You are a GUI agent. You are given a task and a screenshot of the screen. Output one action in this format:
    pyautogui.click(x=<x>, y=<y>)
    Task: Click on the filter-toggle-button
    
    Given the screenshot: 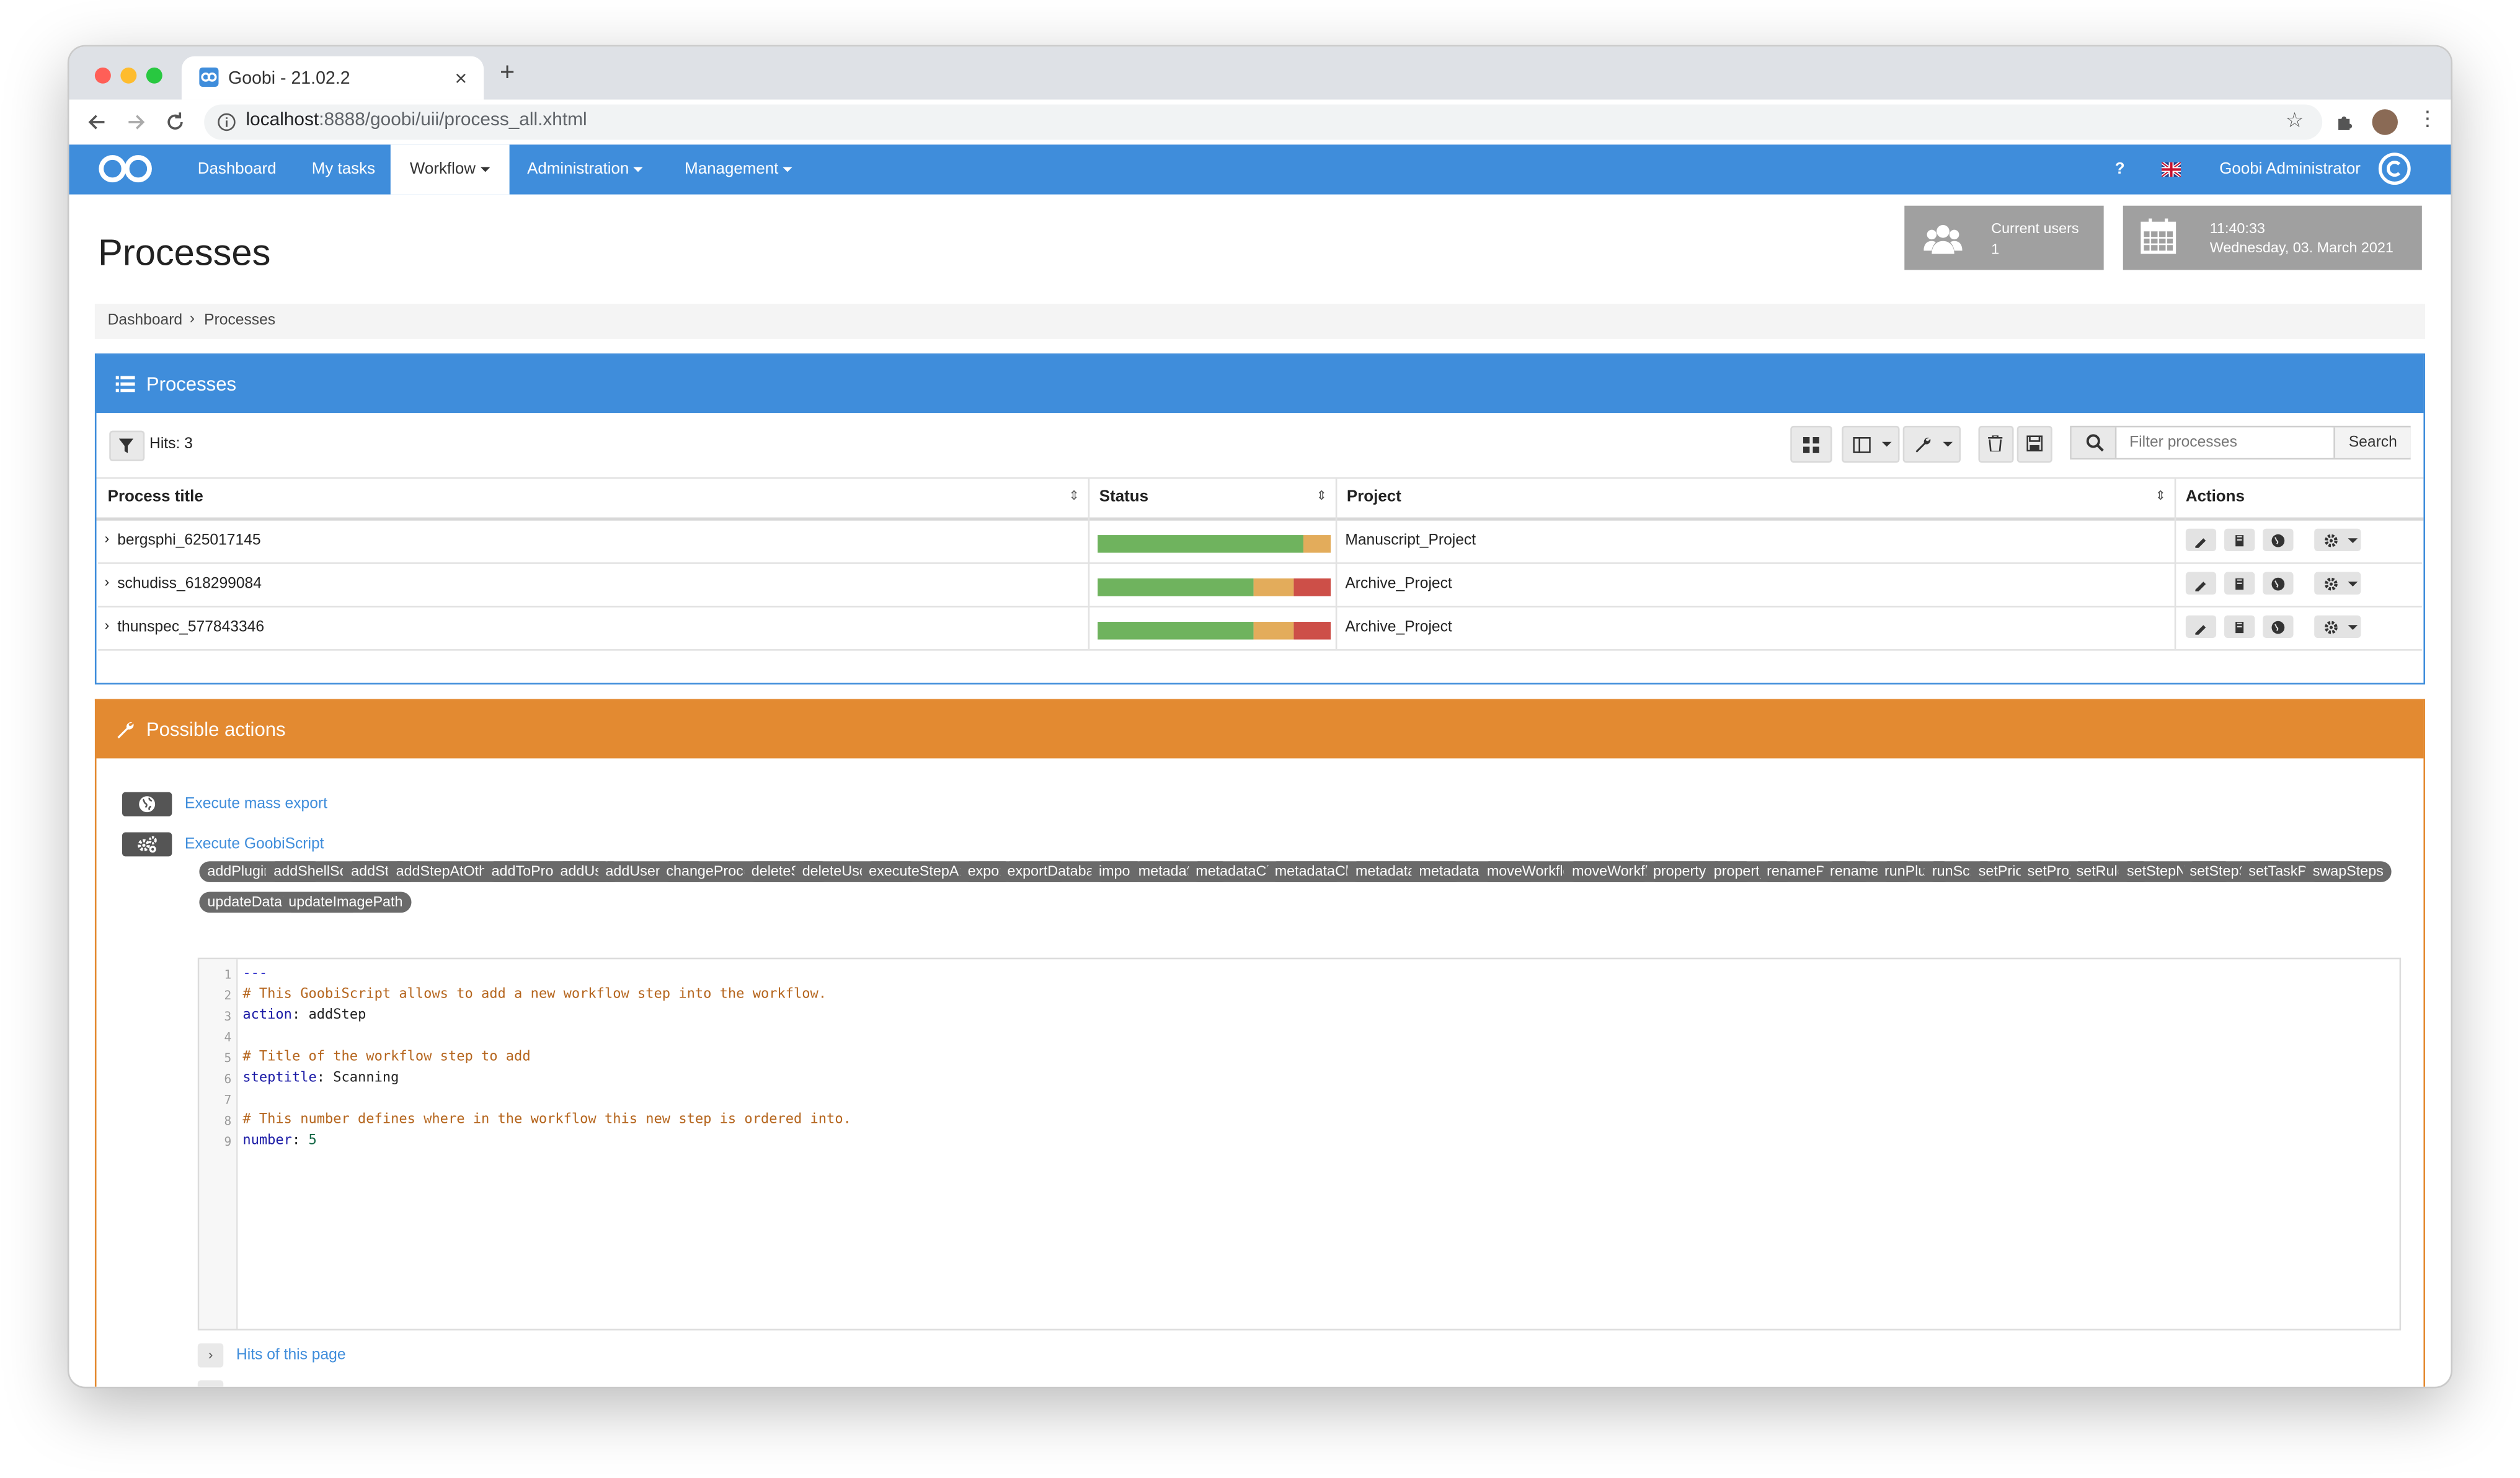 What is the action you would take?
    pyautogui.click(x=127, y=445)
    